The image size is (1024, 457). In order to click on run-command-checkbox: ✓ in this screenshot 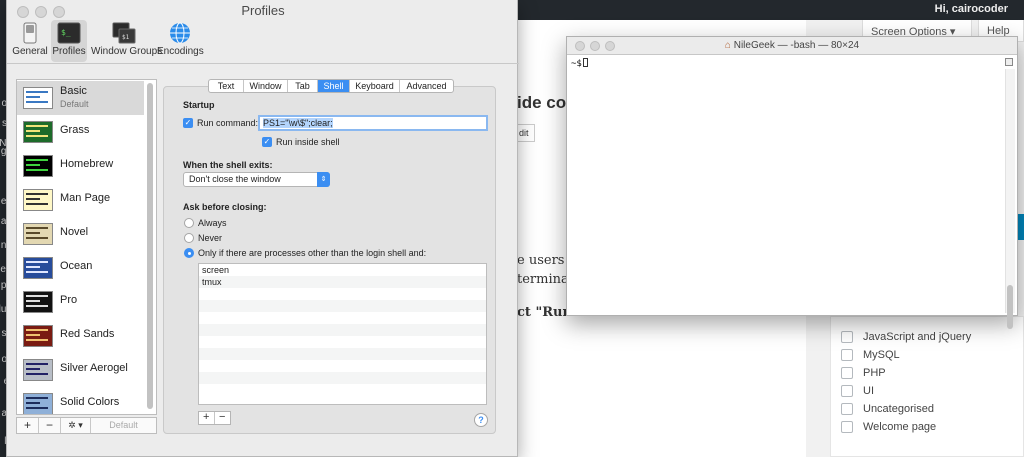, I will do `click(188, 123)`.